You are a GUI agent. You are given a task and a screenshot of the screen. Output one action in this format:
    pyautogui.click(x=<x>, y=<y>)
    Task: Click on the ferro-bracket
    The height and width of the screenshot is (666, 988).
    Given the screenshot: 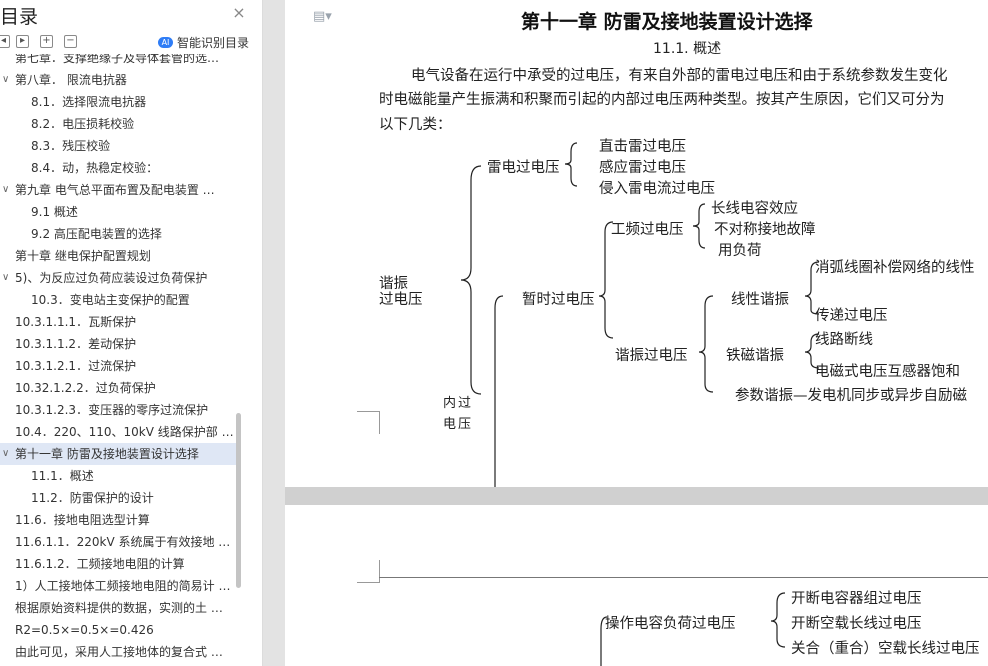 What is the action you would take?
    pyautogui.click(x=812, y=351)
    